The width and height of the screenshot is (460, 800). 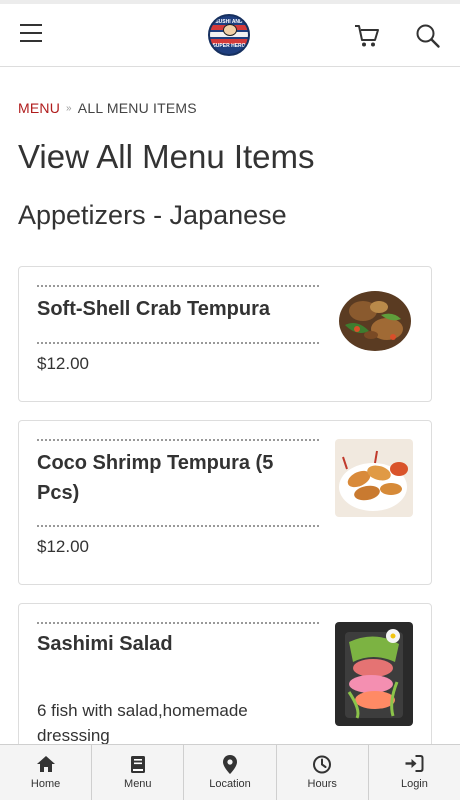 What do you see at coordinates (138, 784) in the screenshot?
I see `tab-menu-label: Menu` at bounding box center [138, 784].